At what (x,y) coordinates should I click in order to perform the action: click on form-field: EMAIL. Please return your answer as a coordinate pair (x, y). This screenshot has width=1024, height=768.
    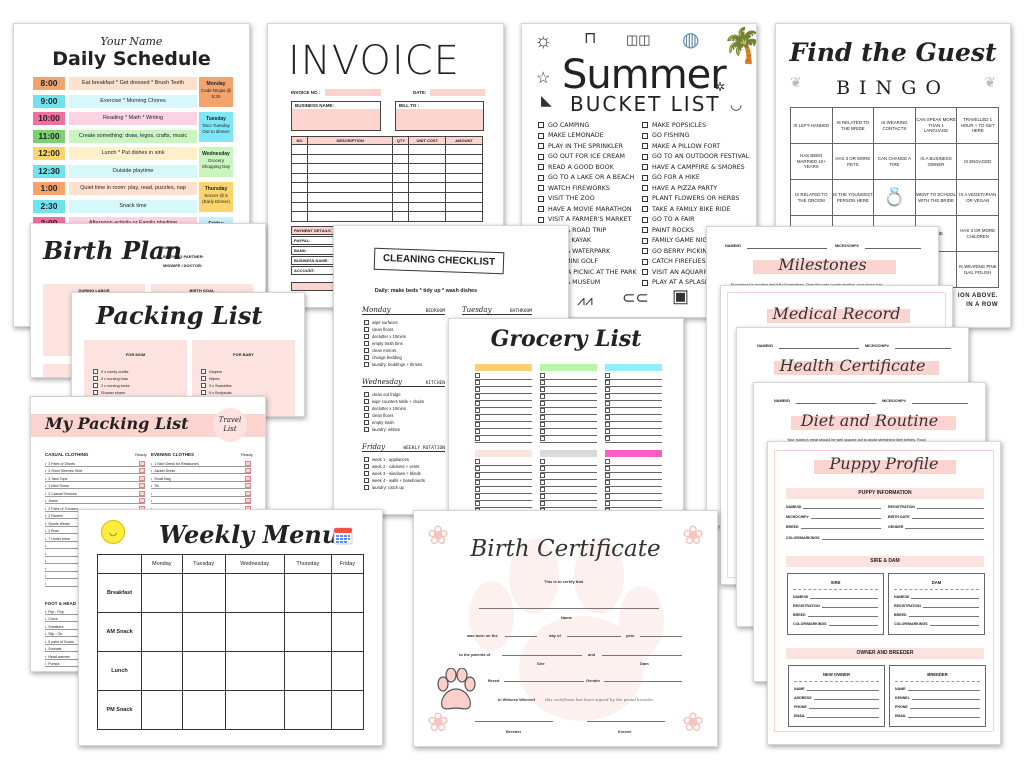
    Looking at the image, I should click on (836, 716).